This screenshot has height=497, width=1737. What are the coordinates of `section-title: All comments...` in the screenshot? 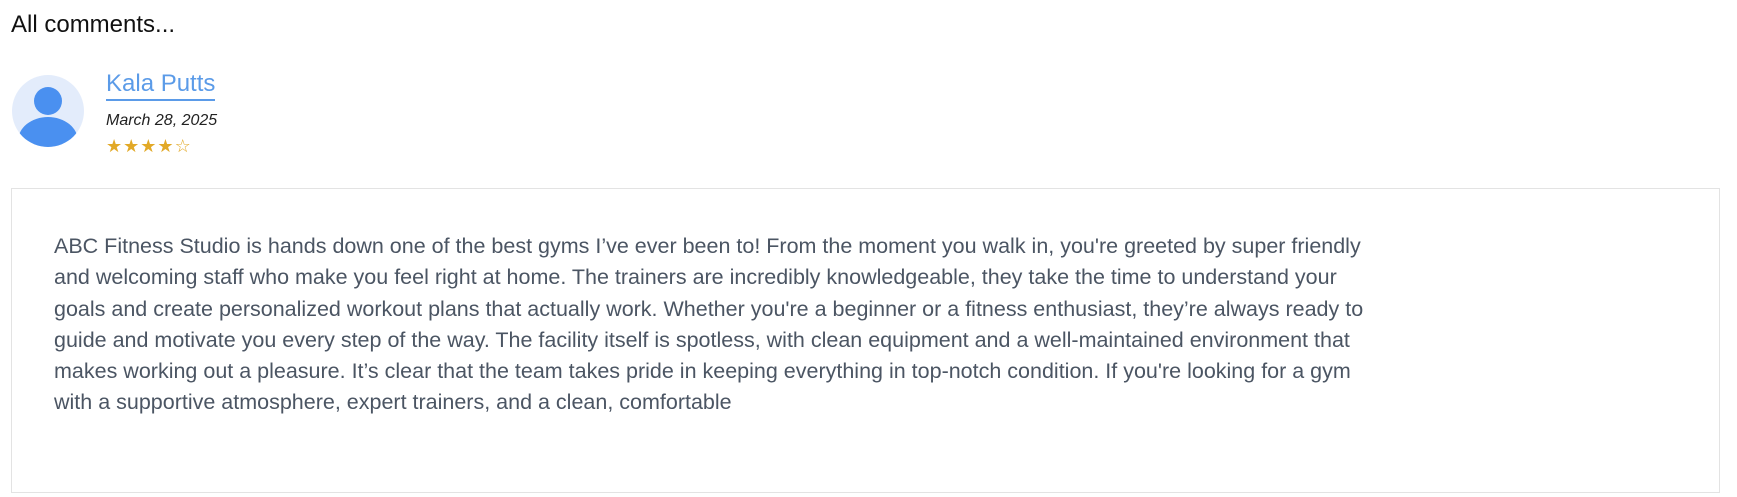 It's located at (93, 24).